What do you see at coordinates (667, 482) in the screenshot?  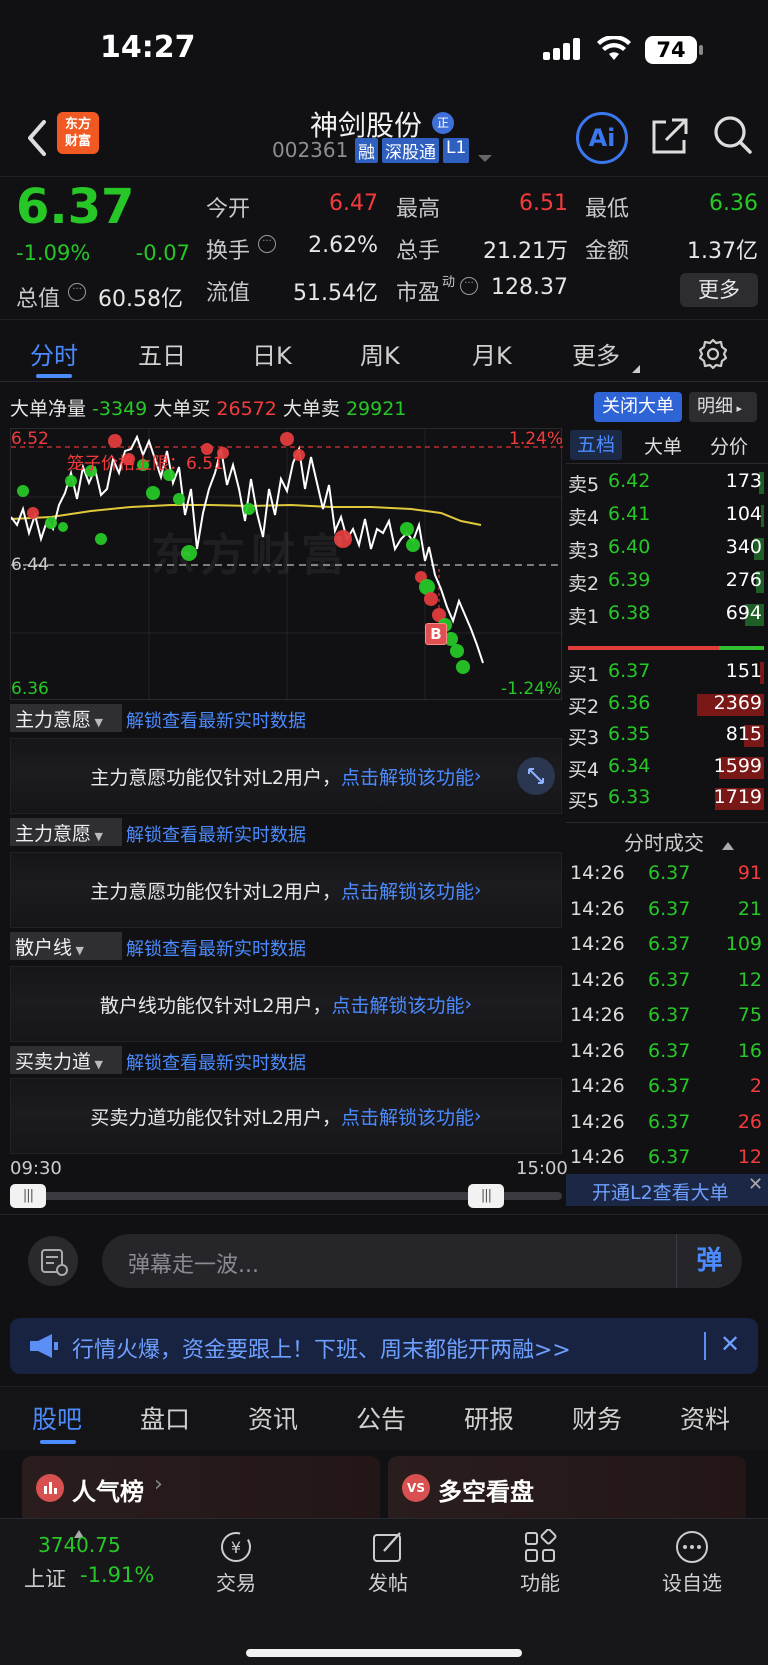 I see `ask-row: 卖5 6.42 173` at bounding box center [667, 482].